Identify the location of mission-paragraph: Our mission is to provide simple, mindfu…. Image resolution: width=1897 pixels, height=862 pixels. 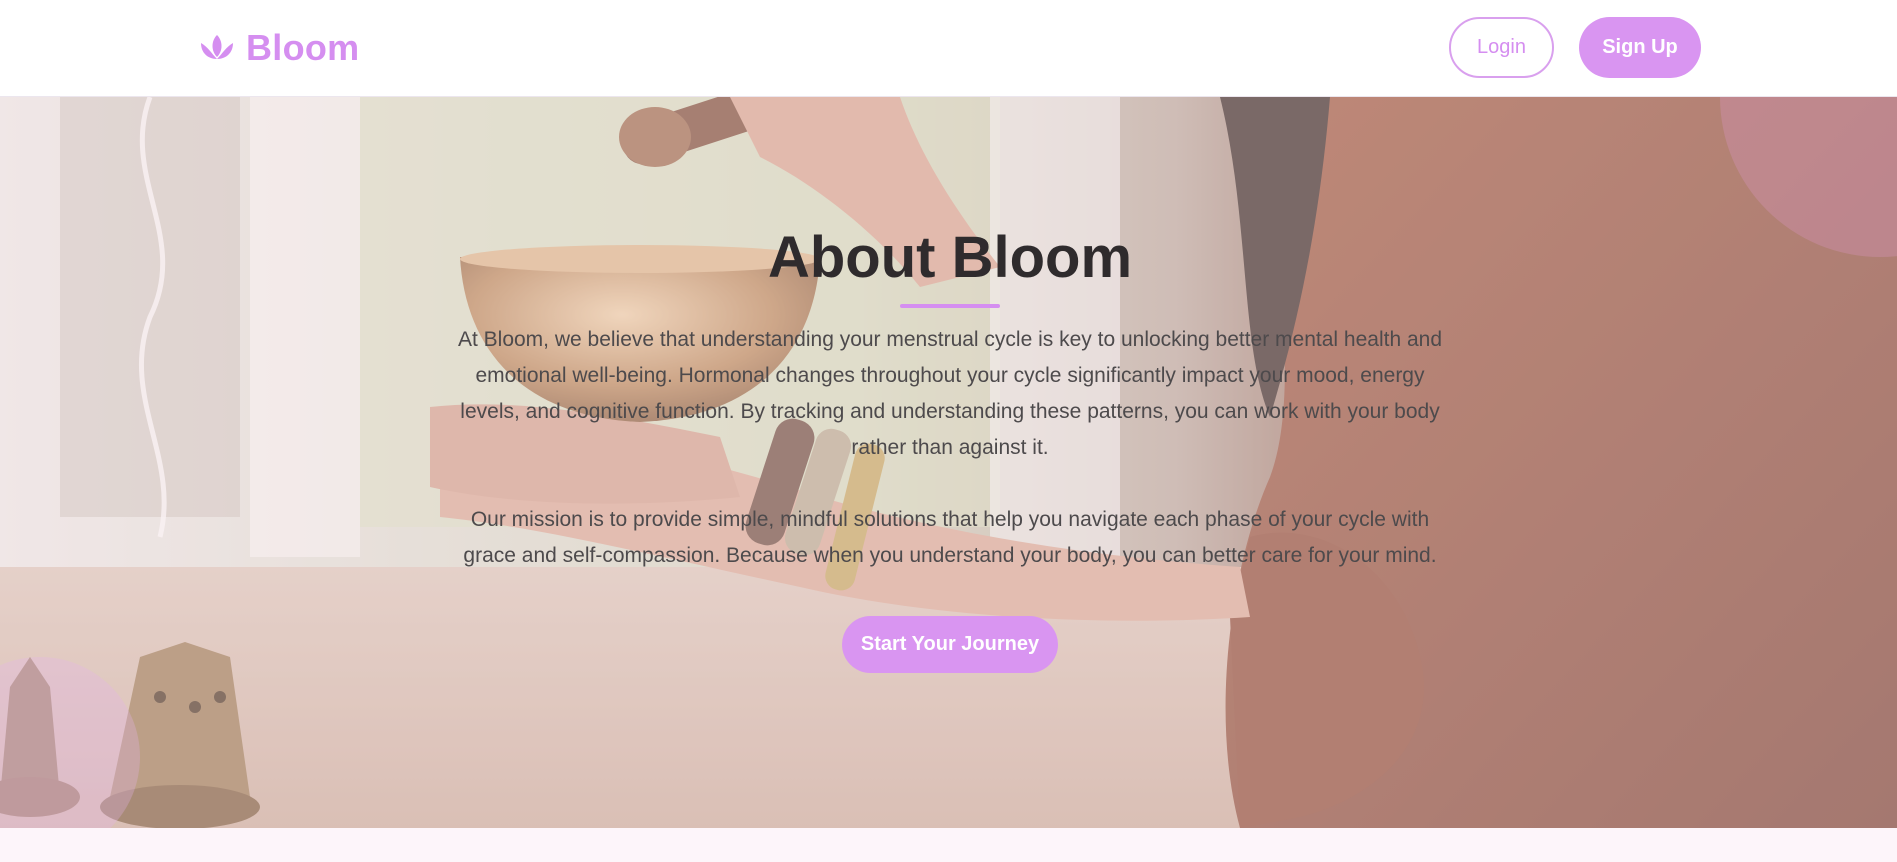
(950, 537).